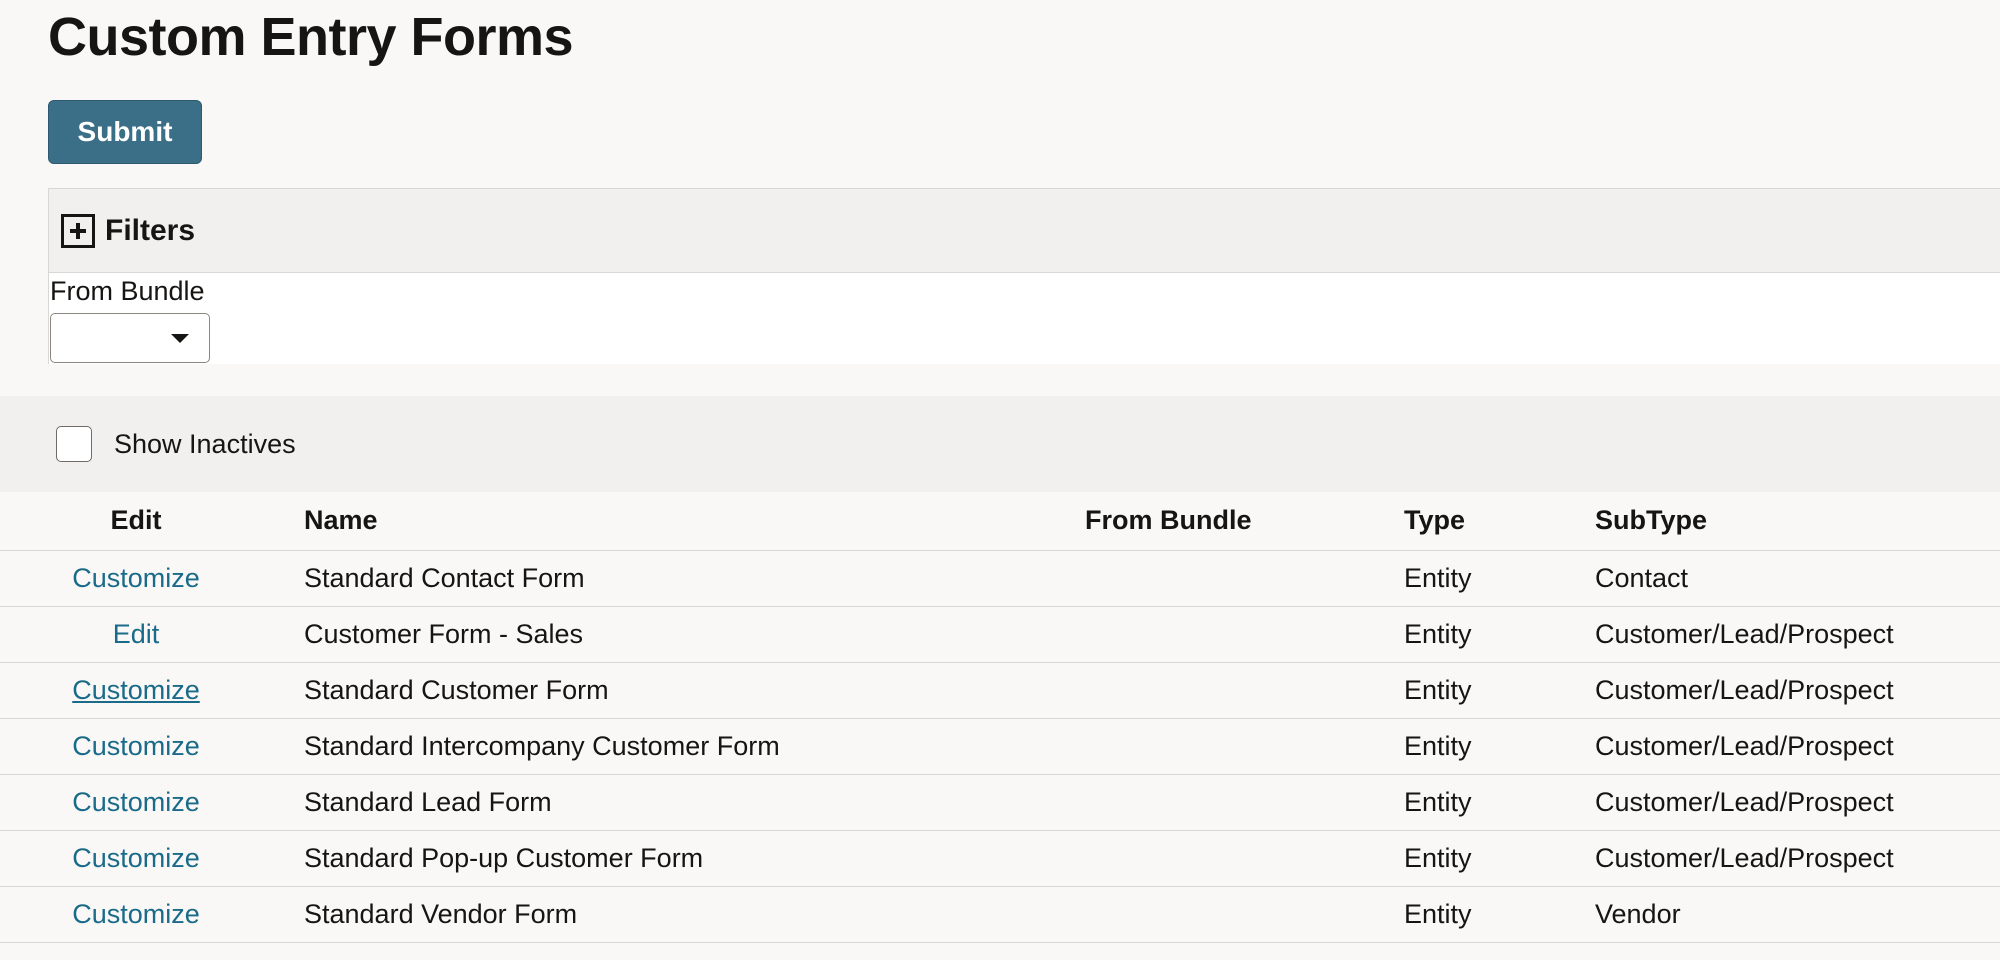 The image size is (2000, 960). Describe the element at coordinates (661, 578) in the screenshot. I see `form-name-cell: Standard Contact Form` at that location.